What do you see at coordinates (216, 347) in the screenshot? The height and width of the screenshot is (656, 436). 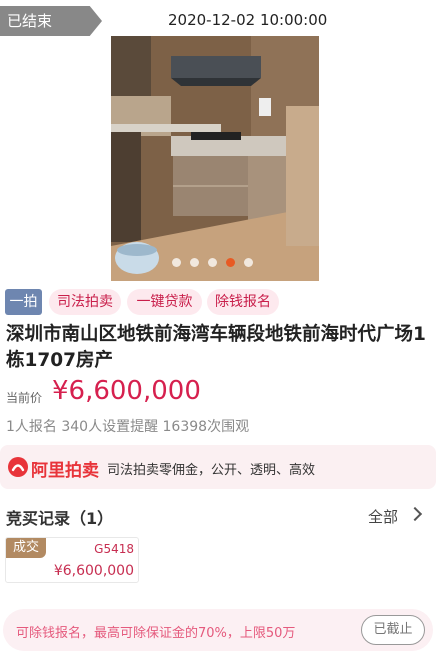 I see `property-title: 深圳市南山区地铁前海湾车辆段地铁前海时代广场1栋1707房产` at bounding box center [216, 347].